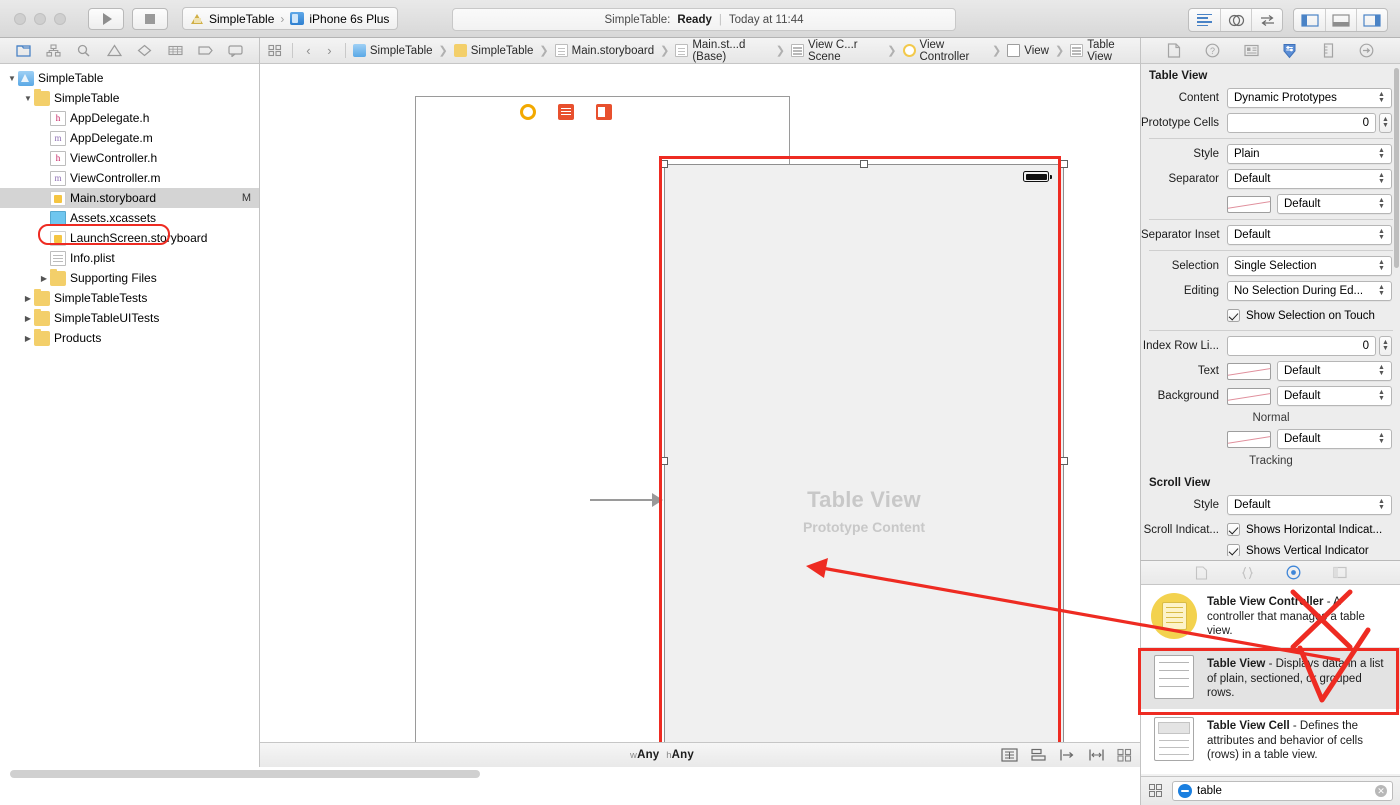 The height and width of the screenshot is (805, 1400). I want to click on project-navigator-tab, so click(23, 51).